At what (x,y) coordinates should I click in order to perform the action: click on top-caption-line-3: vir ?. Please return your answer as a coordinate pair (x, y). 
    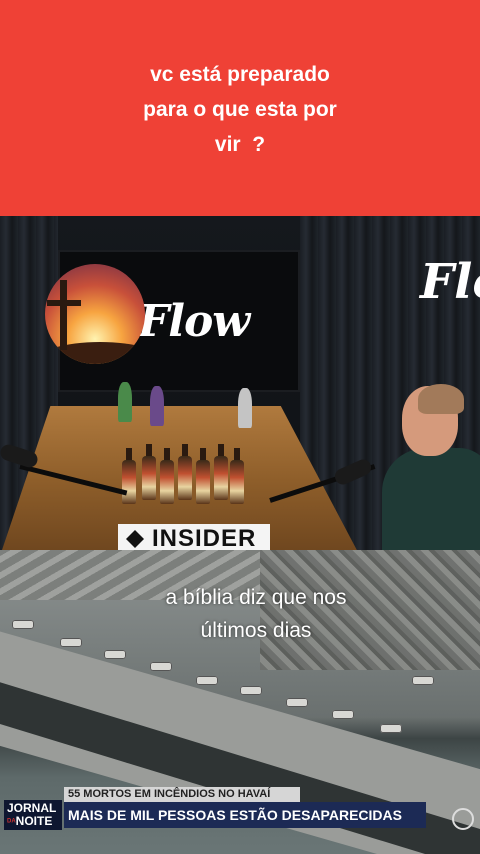
    Looking at the image, I should click on (240, 144).